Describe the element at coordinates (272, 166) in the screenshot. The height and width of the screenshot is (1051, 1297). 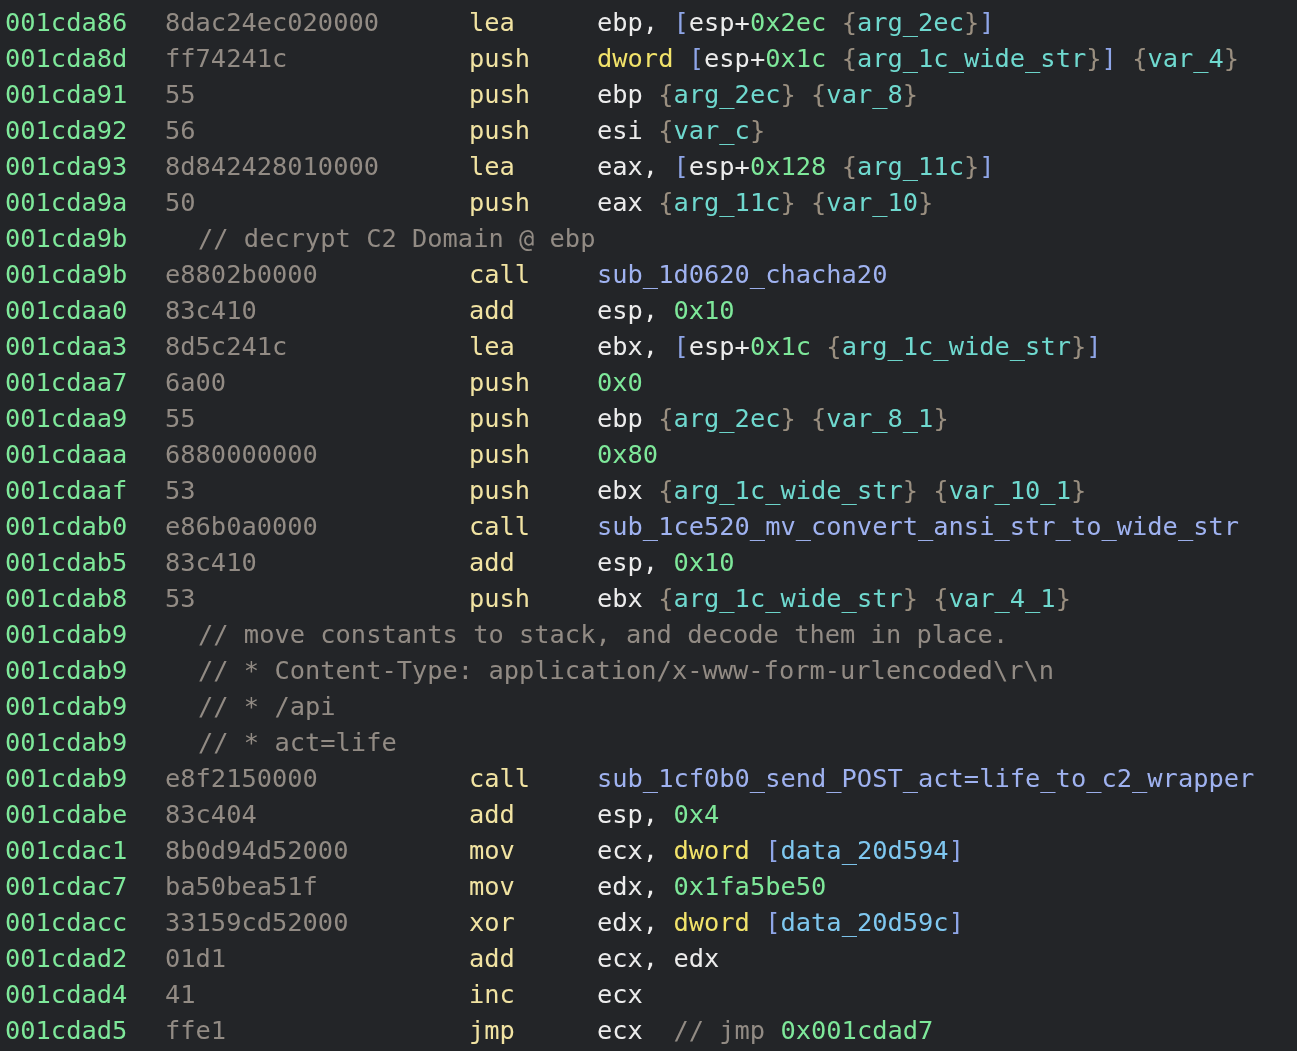
I see `bytes-text: 8d842428010000` at that location.